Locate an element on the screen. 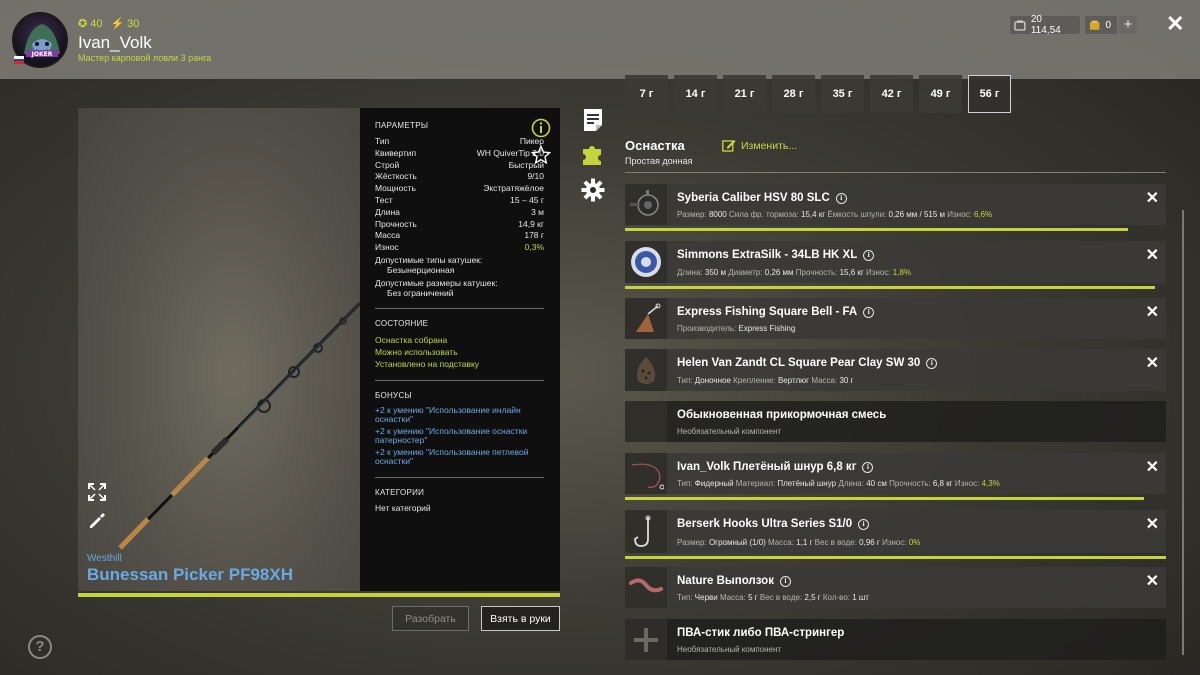 This screenshot has width=1200, height=675. item-name: Nature Выползок i is located at coordinates (734, 581).